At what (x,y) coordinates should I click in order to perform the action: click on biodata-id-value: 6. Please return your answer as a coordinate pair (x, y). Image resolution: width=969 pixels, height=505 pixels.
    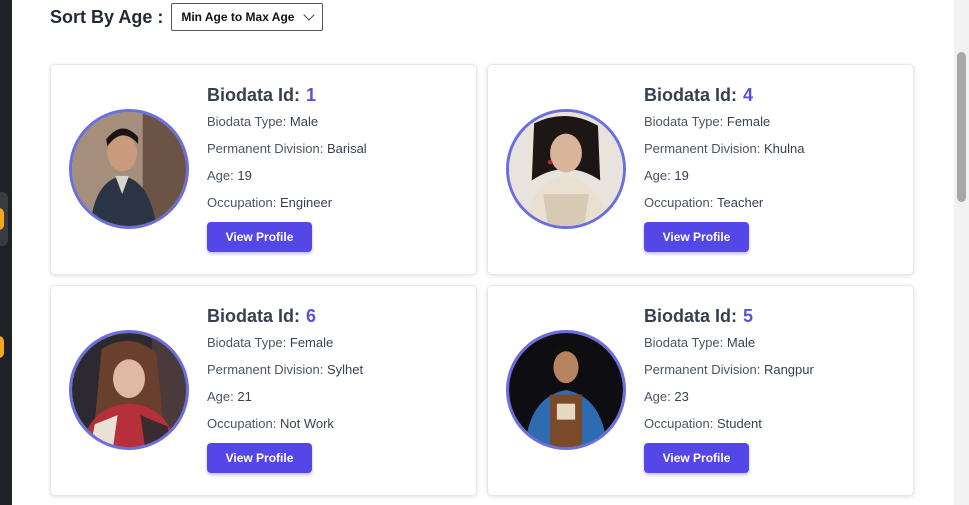
    Looking at the image, I should click on (311, 316).